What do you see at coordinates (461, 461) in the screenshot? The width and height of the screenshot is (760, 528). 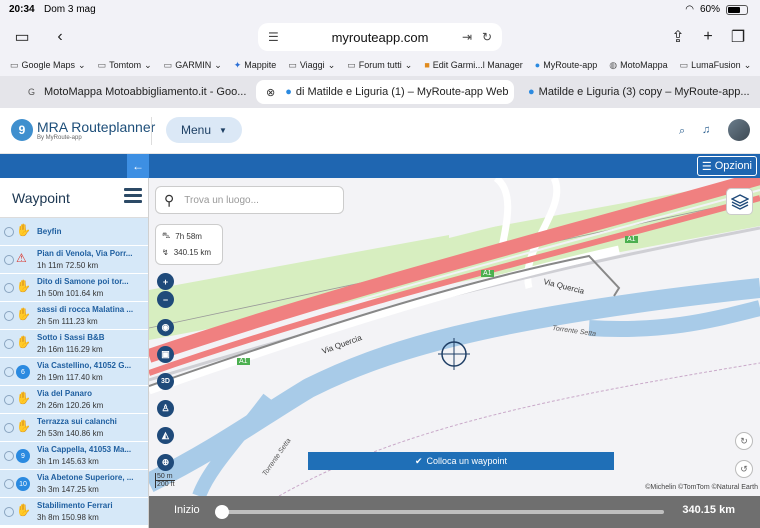 I see `place-waypoint-button: ✔ Colloca un waypoint` at bounding box center [461, 461].